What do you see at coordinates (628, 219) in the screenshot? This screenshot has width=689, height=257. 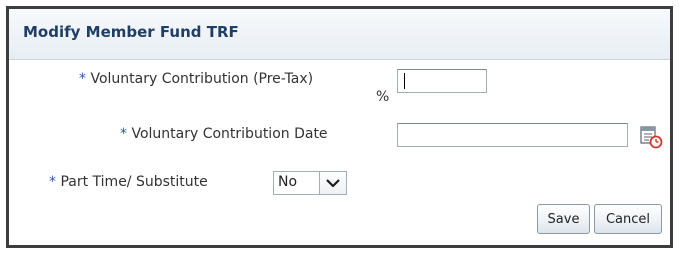 I see `cancel-button: Cancel` at bounding box center [628, 219].